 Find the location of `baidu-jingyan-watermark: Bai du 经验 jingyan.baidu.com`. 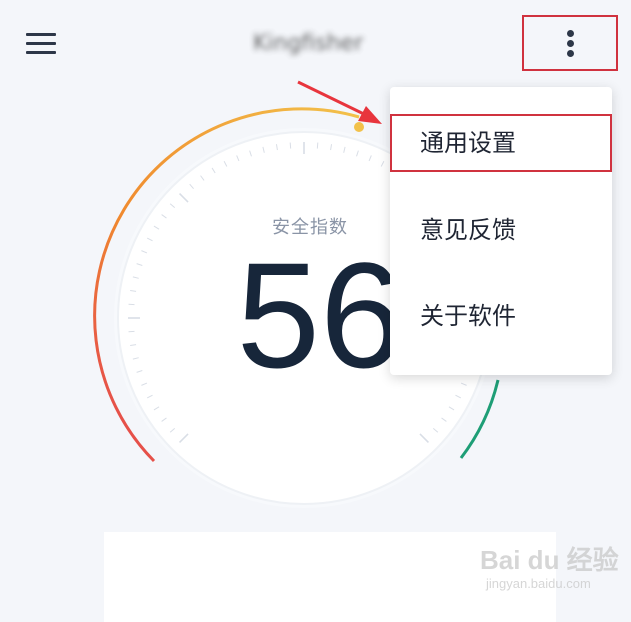

baidu-jingyan-watermark: Bai du 经验 jingyan.baidu.com is located at coordinates (552, 575).